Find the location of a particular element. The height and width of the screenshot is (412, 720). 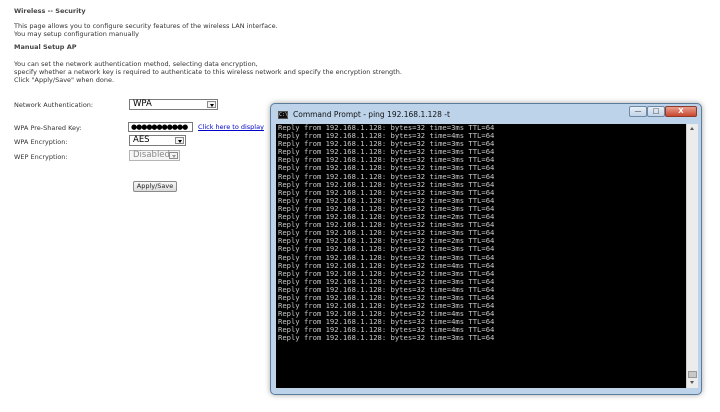

console-icon: C:\ is located at coordinates (283, 115).